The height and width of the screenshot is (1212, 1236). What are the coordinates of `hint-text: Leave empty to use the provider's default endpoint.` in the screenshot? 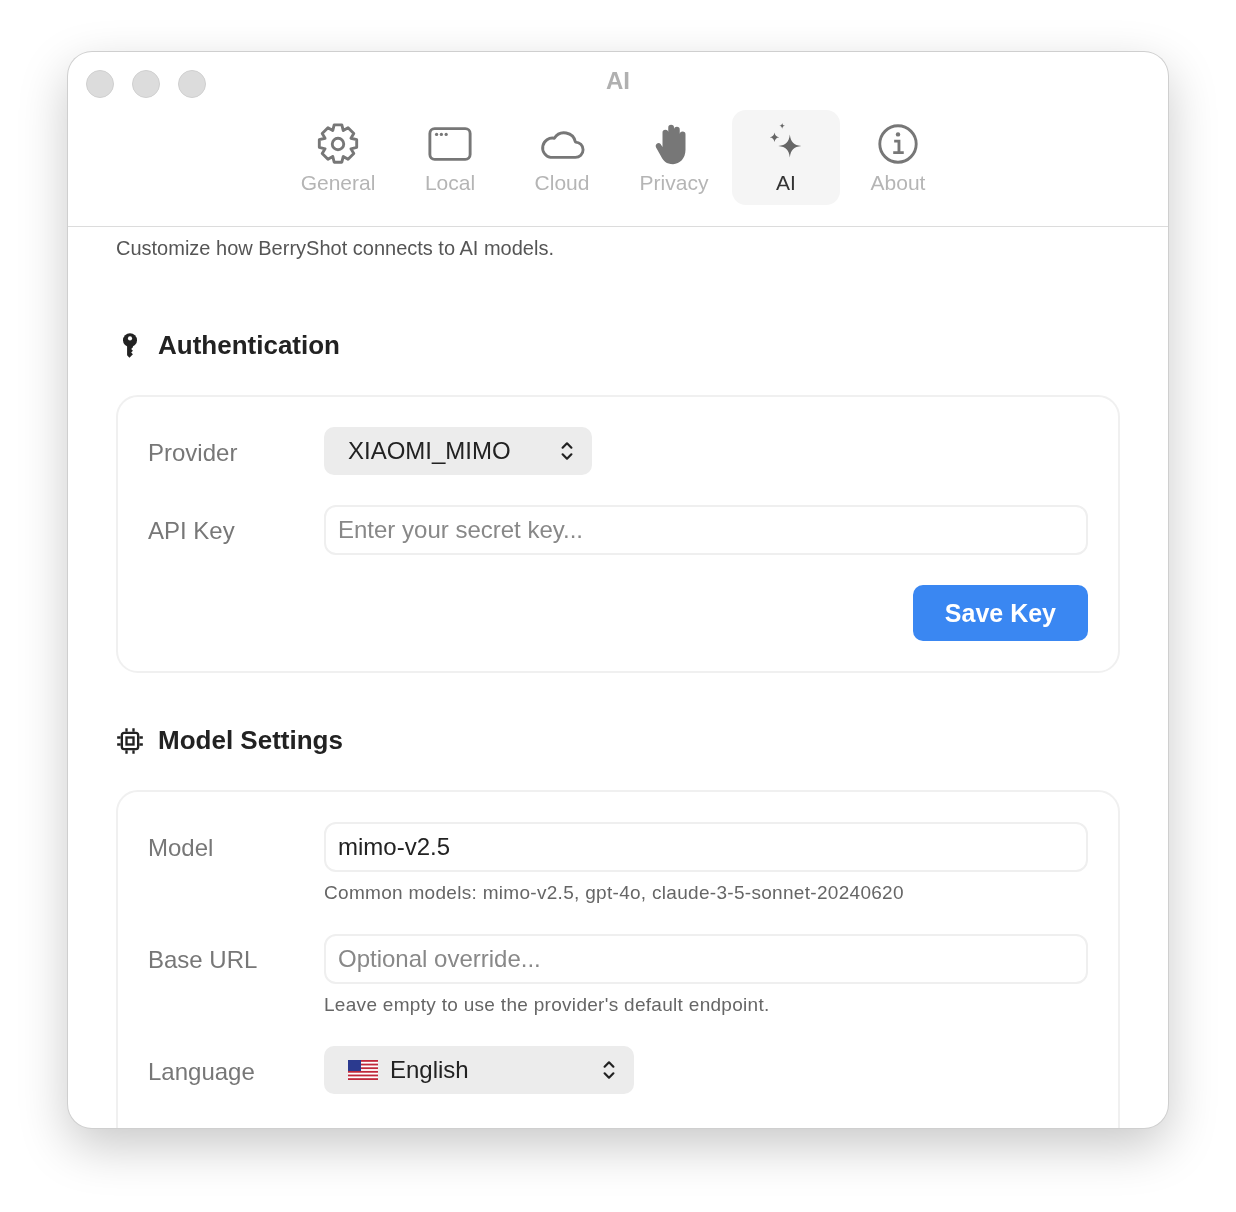 It's located at (547, 1005).